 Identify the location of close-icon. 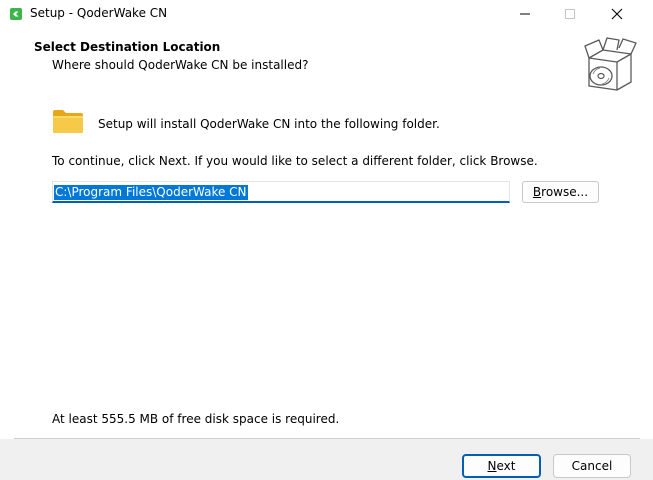
(617, 14).